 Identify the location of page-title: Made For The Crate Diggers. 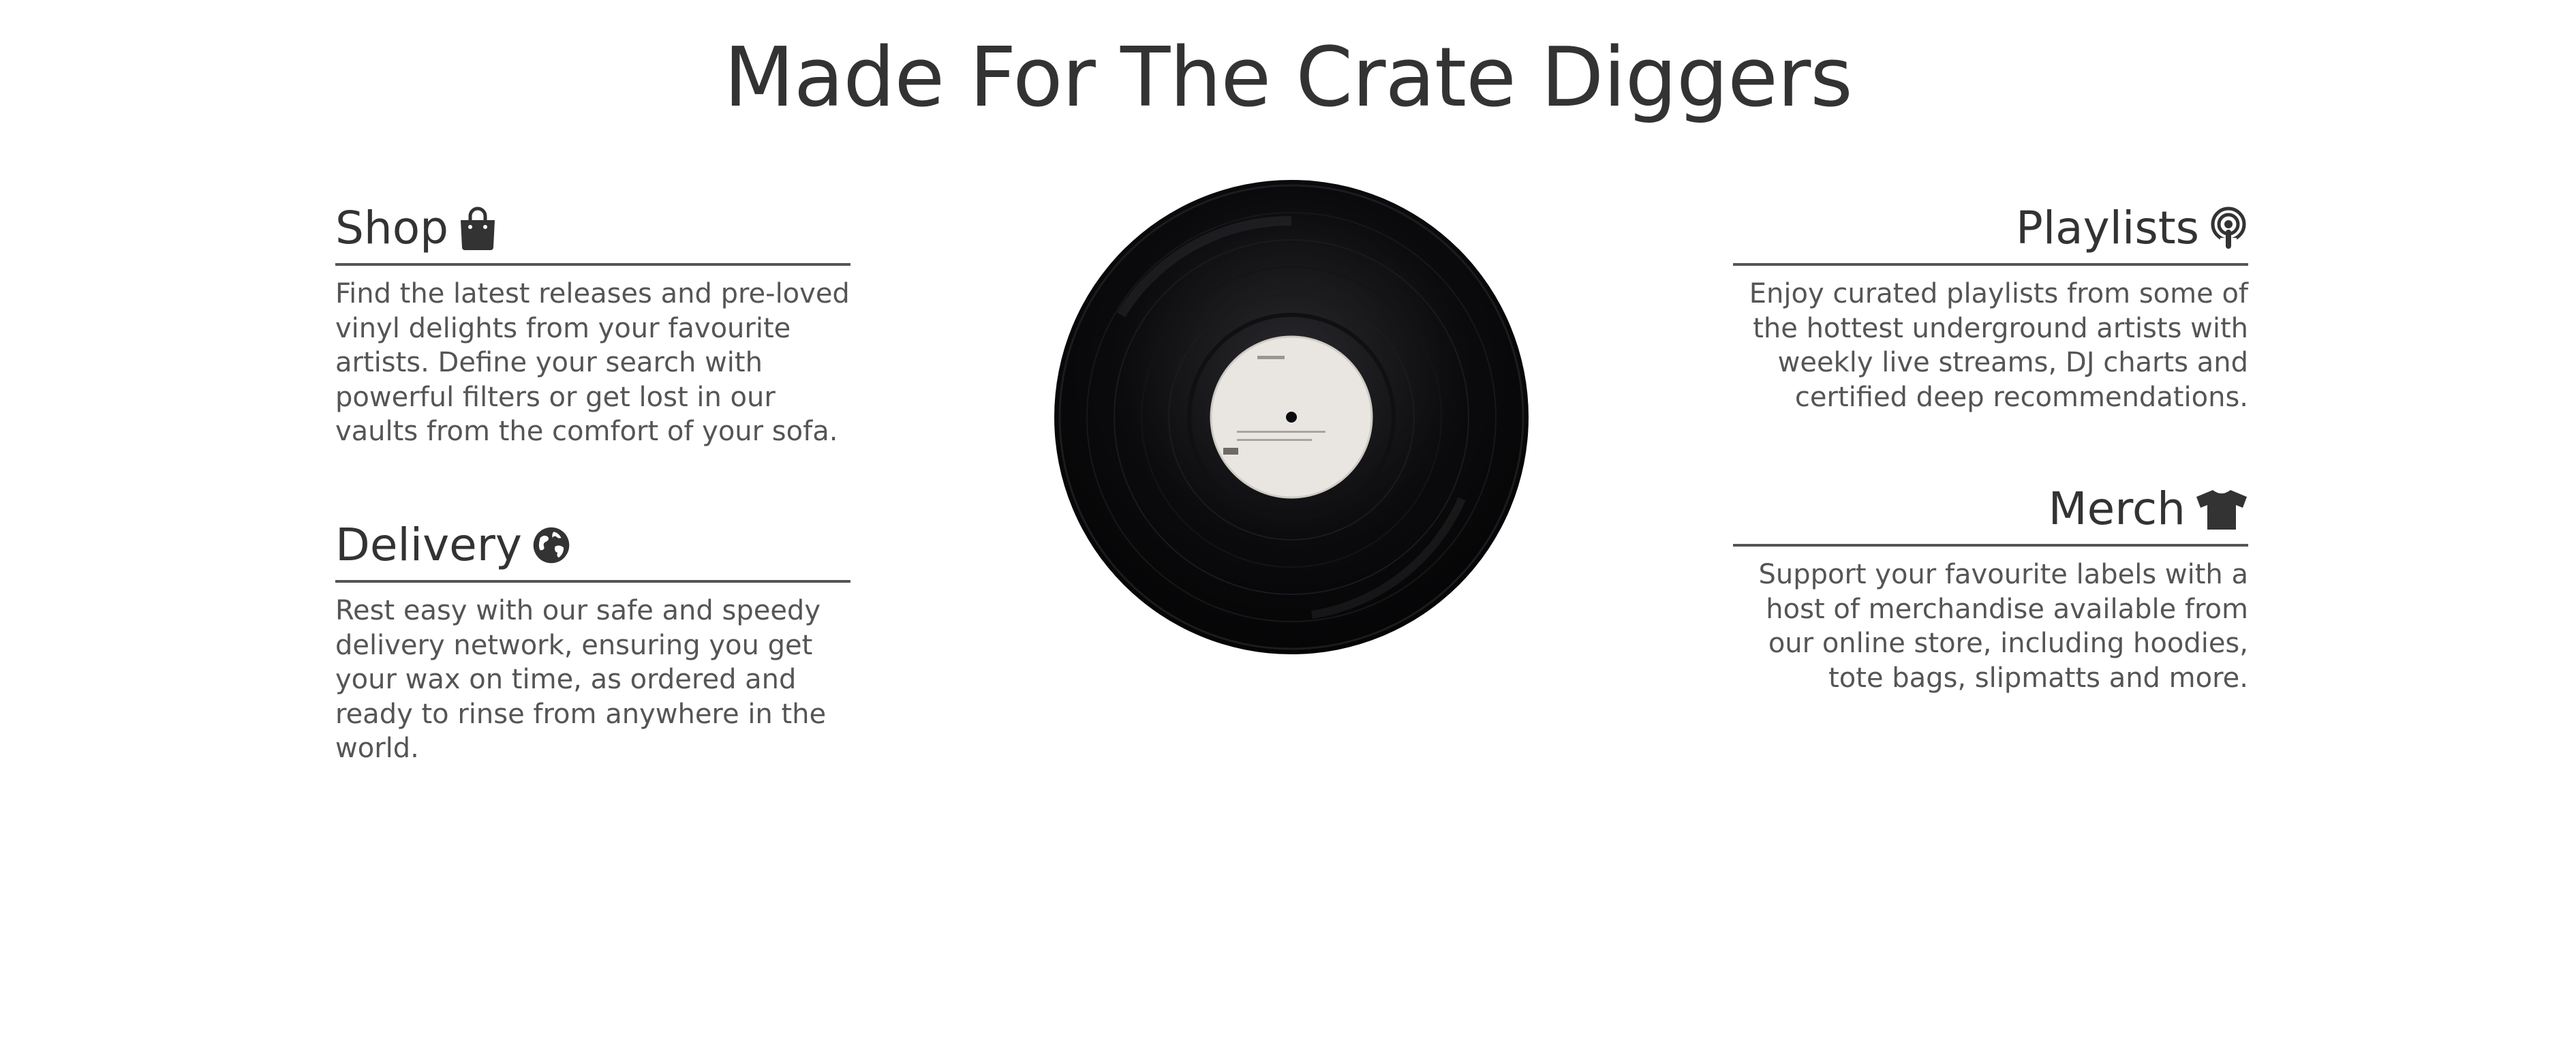
(1288, 78).